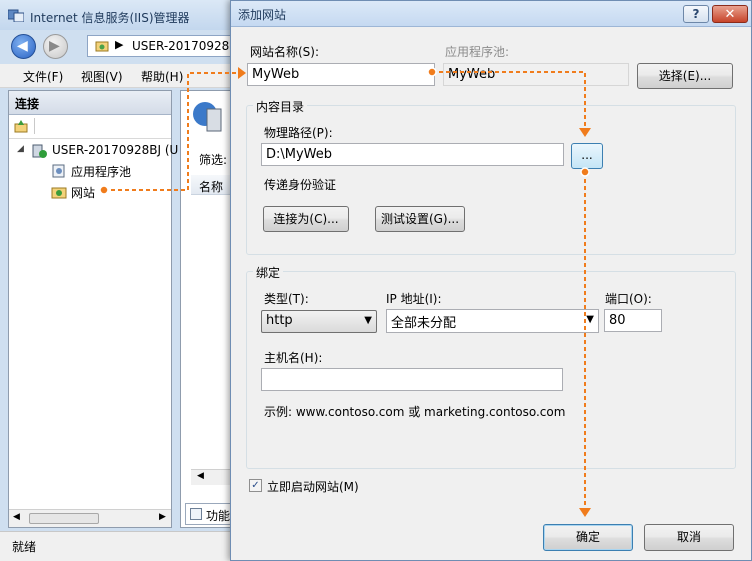  What do you see at coordinates (93, 324) in the screenshot?
I see `connections-tree: ◢ USER-20170928BJ (U 应用程序池 网站` at bounding box center [93, 324].